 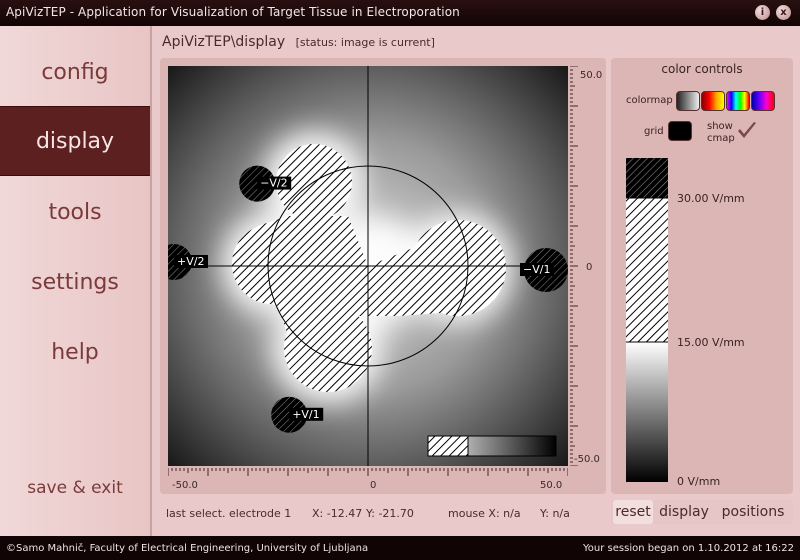 What do you see at coordinates (647, 320) in the screenshot?
I see `color-bar` at bounding box center [647, 320].